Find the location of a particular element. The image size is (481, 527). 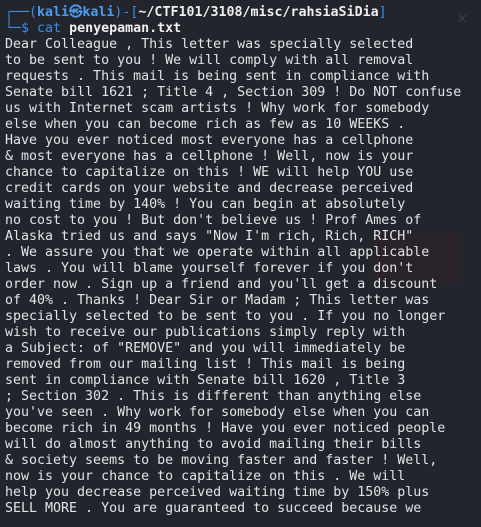

command: cat is located at coordinates (49, 28).